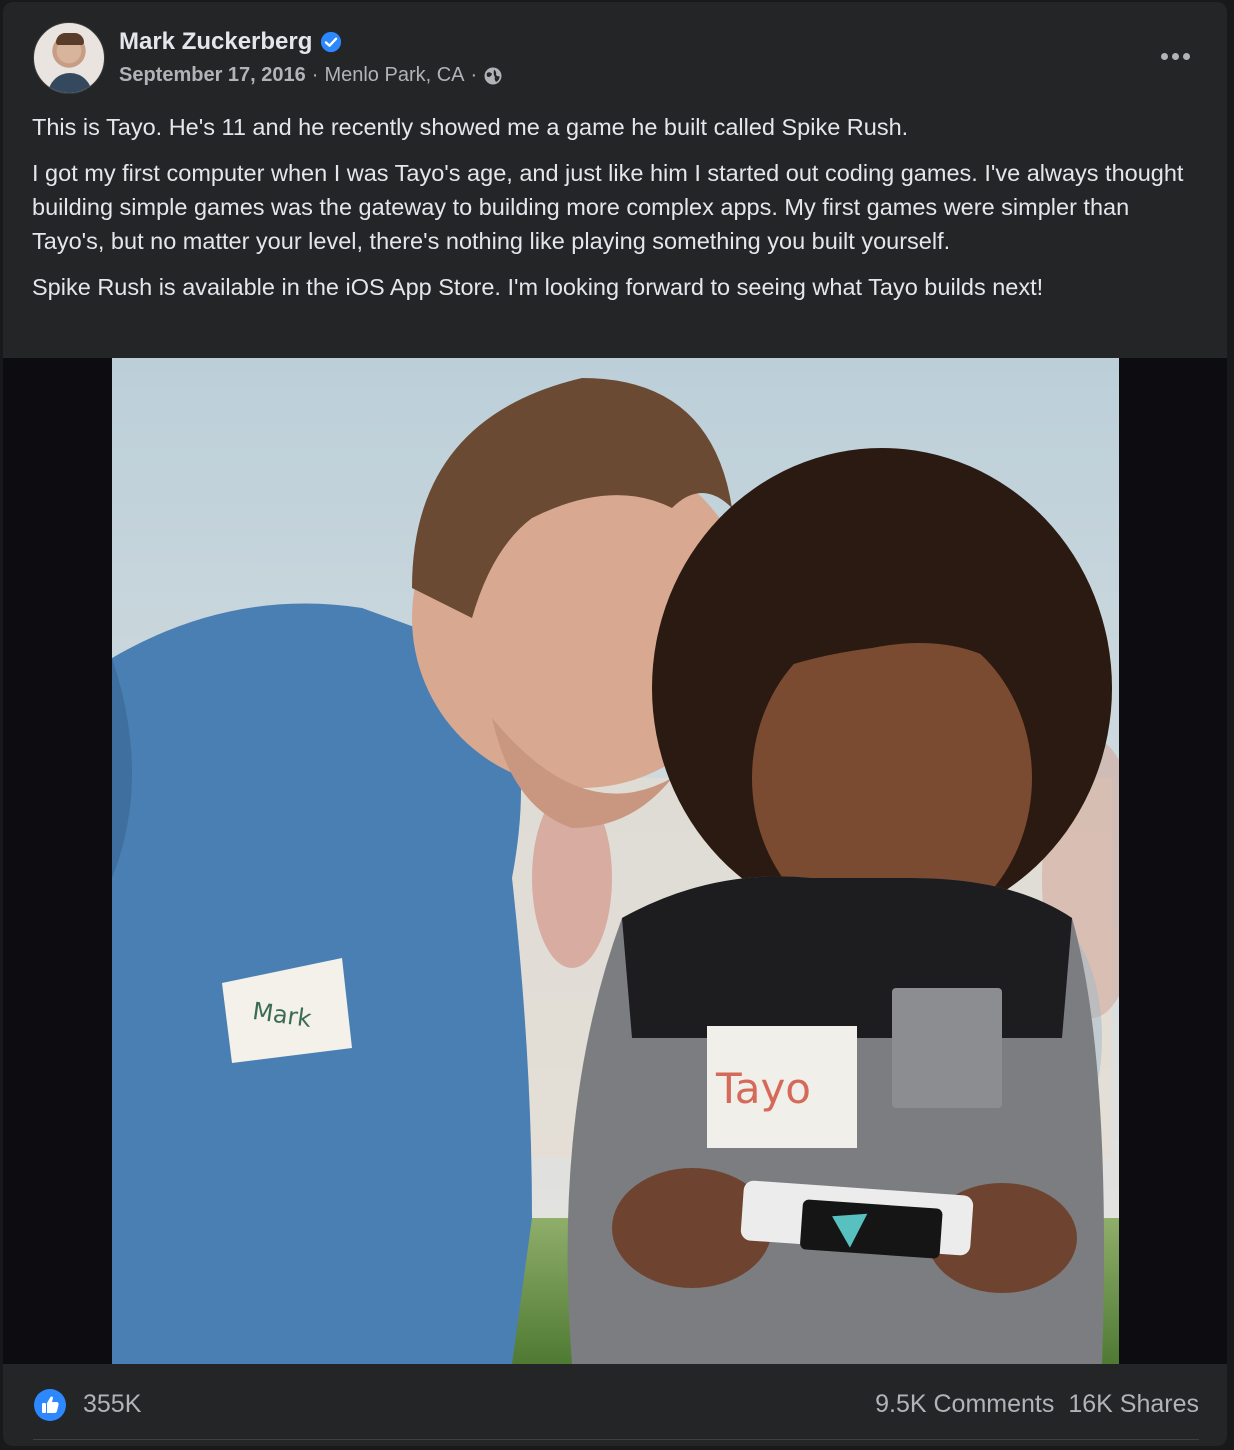 Image resolution: width=1234 pixels, height=1450 pixels. Describe the element at coordinates (331, 42) in the screenshot. I see `verified-badge-icon` at that location.